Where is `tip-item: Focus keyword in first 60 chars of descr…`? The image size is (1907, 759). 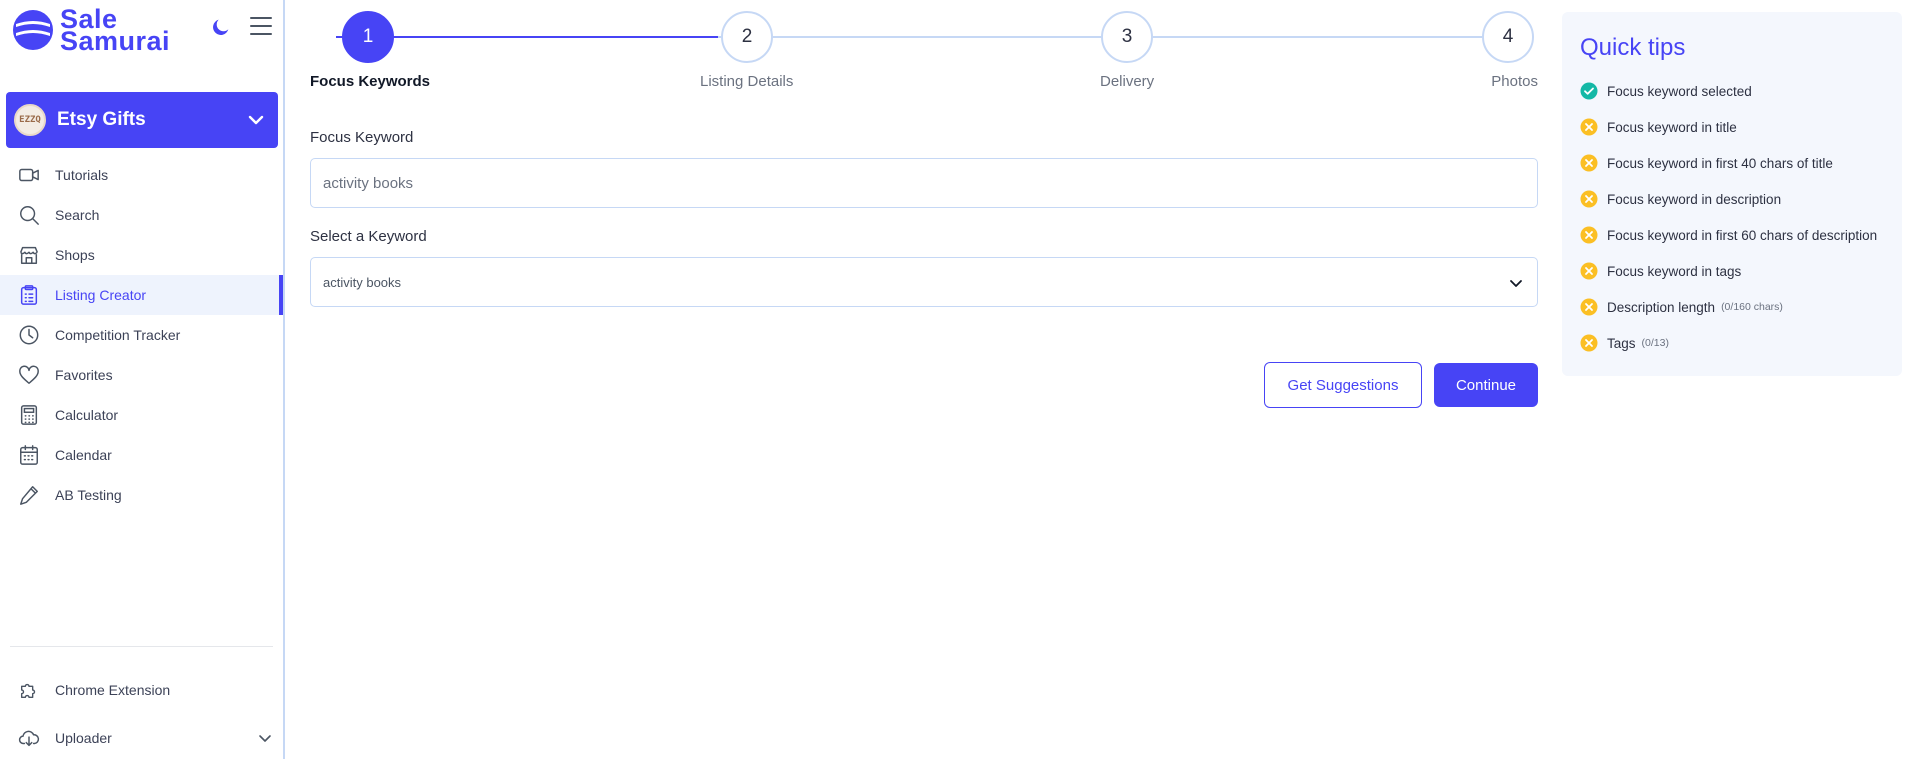 tip-item: Focus keyword in first 60 chars of descr… is located at coordinates (1728, 235).